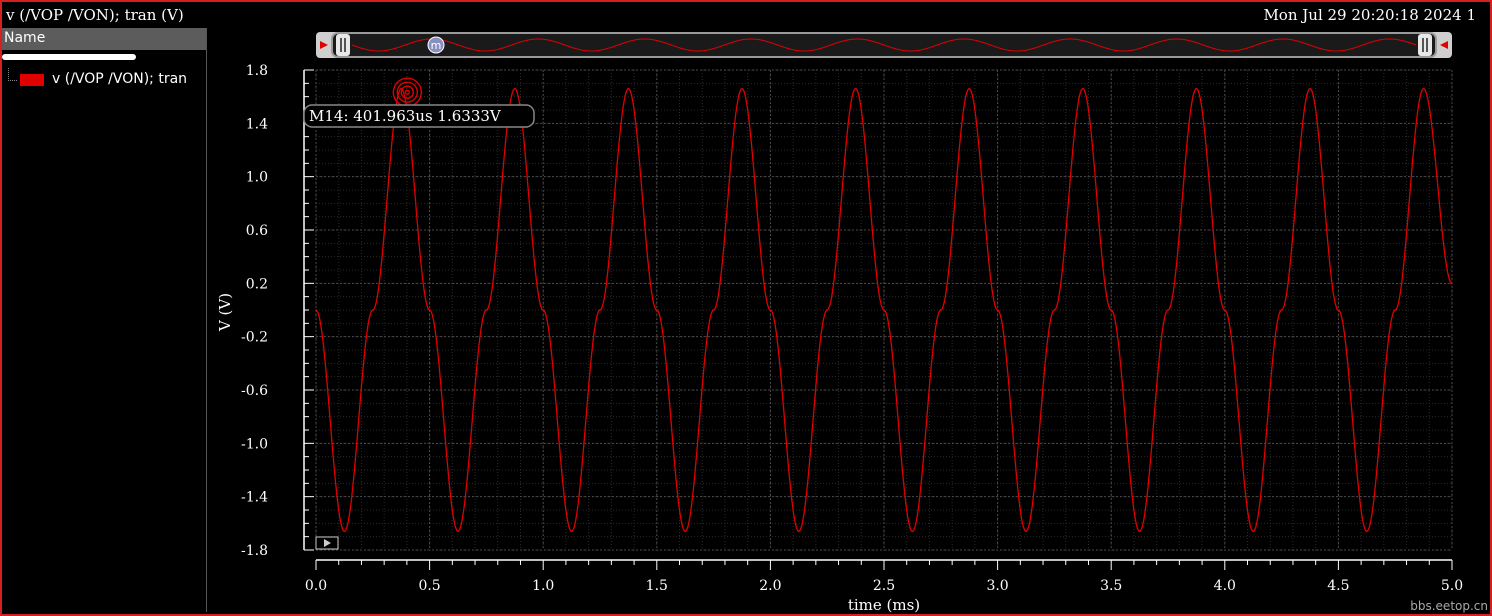 The image size is (1492, 616). What do you see at coordinates (254, 498) in the screenshot?
I see `y-tick-label: -1.4` at bounding box center [254, 498].